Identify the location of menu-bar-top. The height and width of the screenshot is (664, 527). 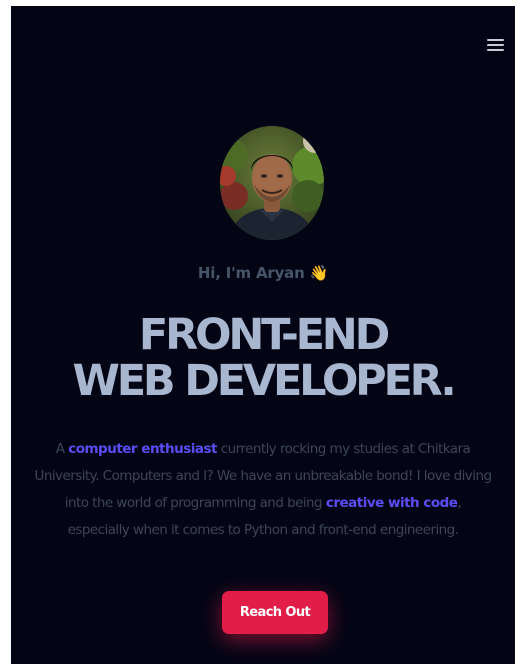
(495, 40).